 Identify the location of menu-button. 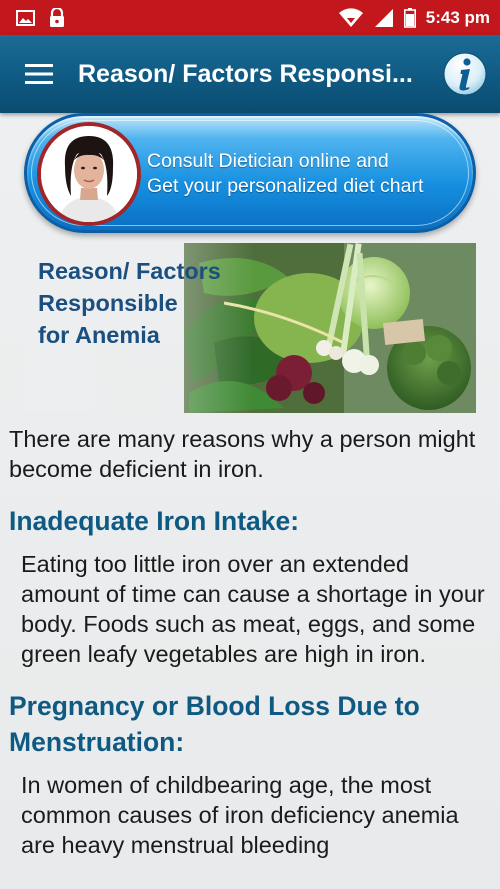
(39, 74).